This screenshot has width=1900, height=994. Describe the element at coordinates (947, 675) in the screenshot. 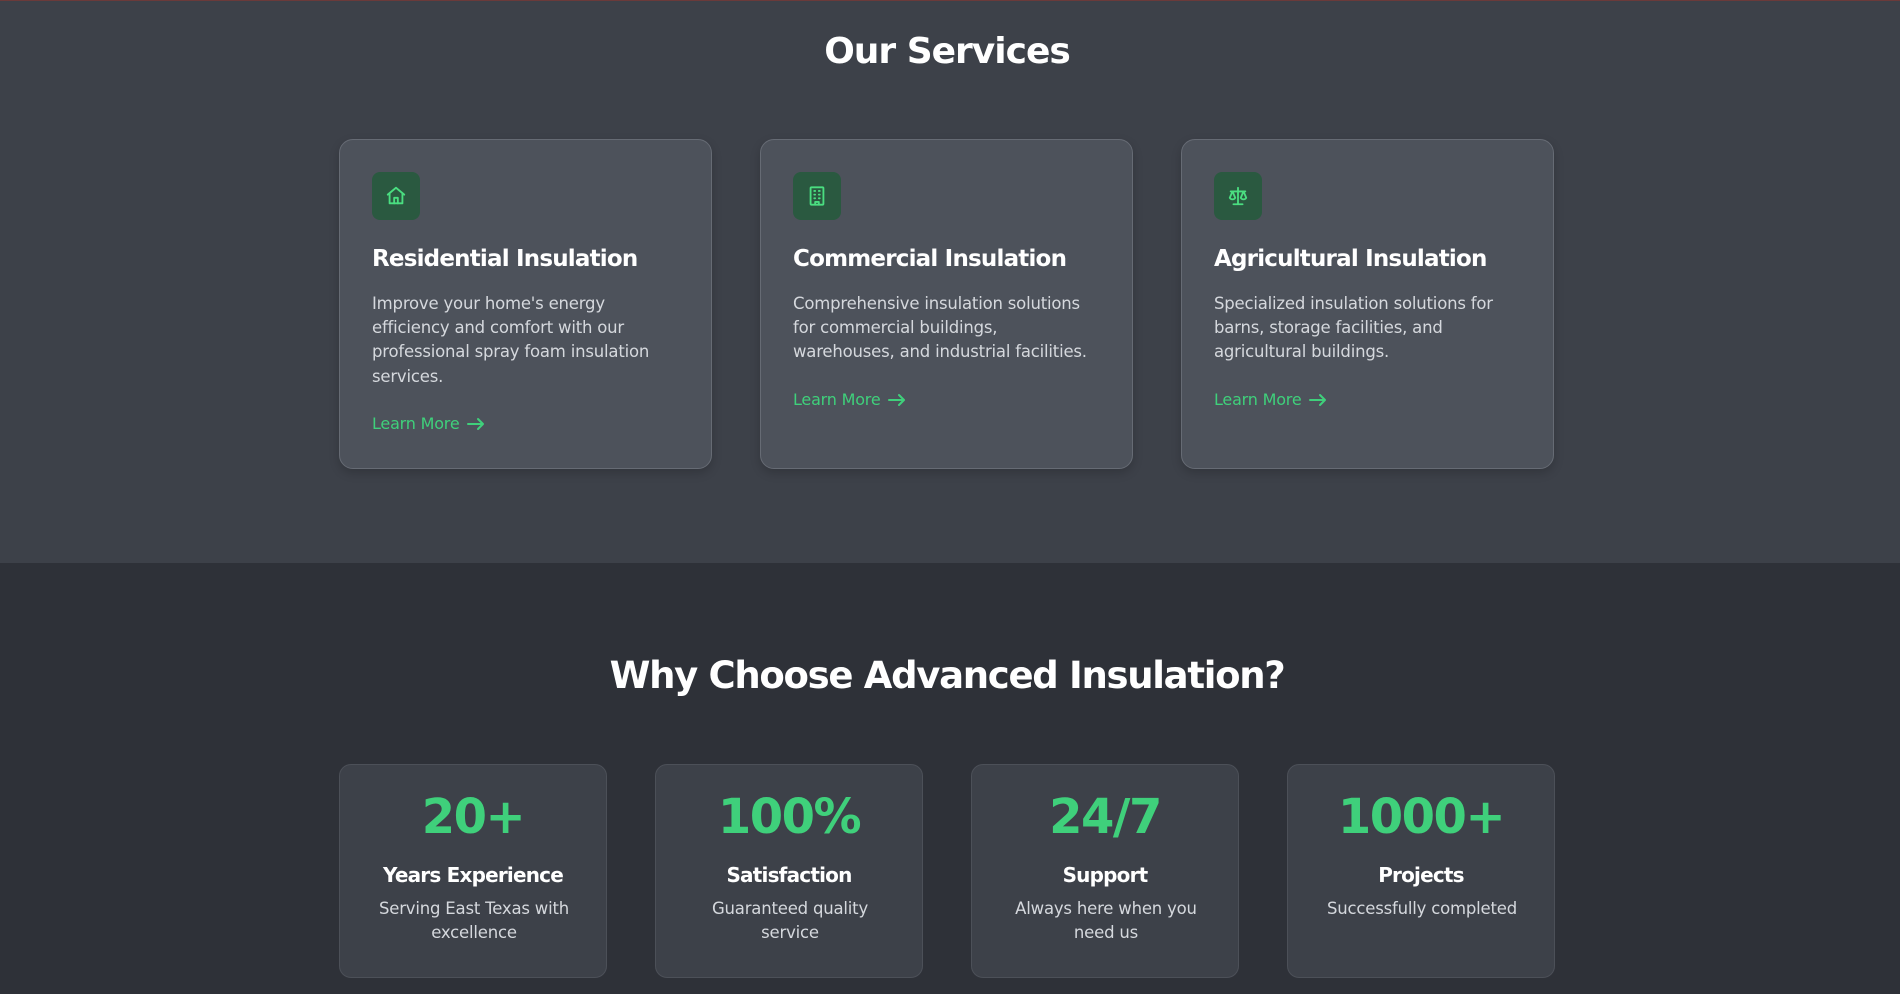

I see `why-choose-heading: Why Choose Advanced Insulation?` at that location.